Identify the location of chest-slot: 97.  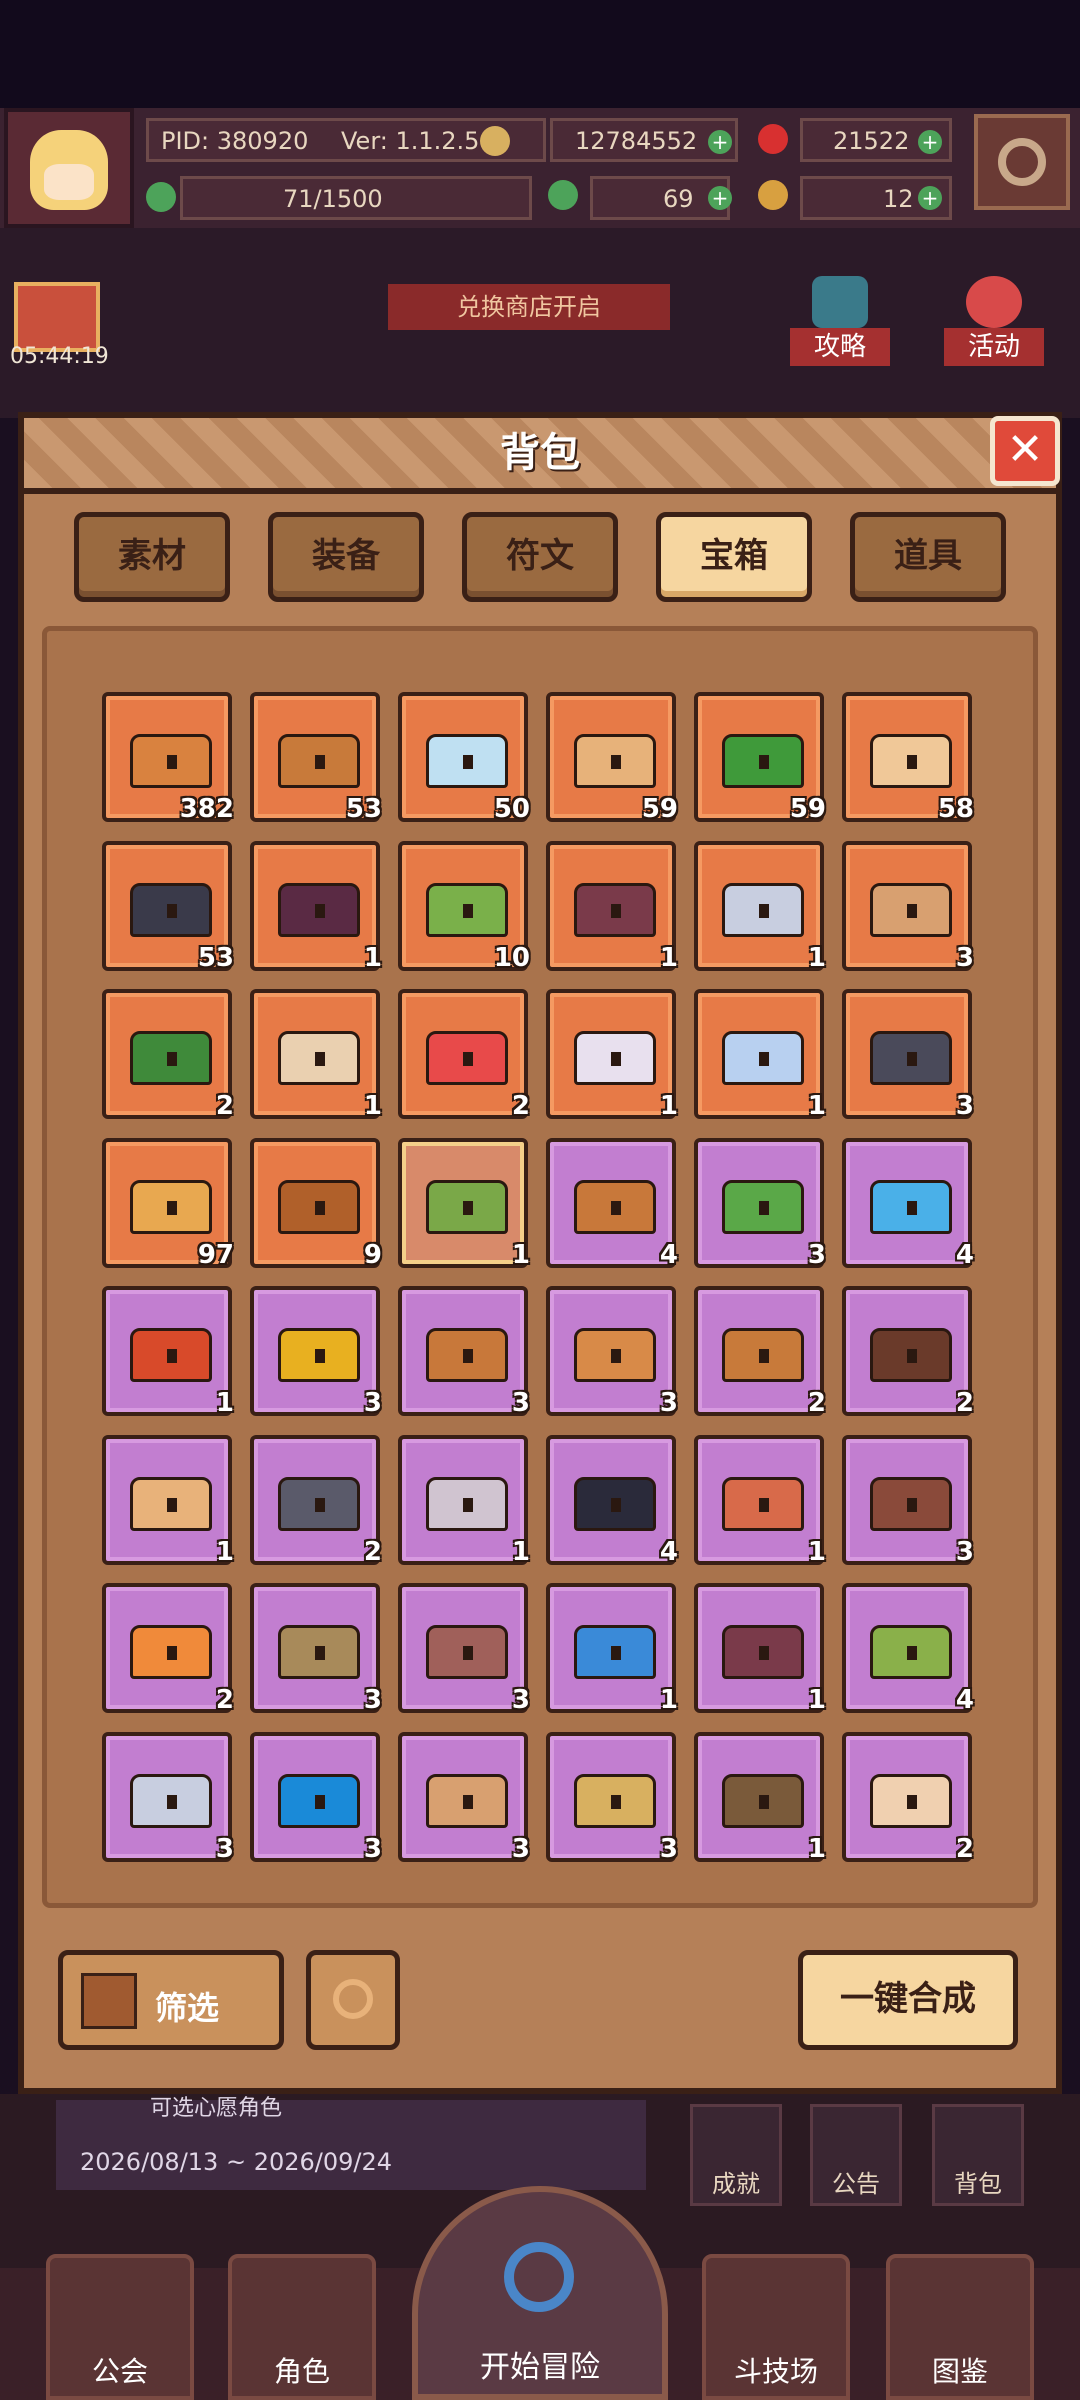
(168, 1204).